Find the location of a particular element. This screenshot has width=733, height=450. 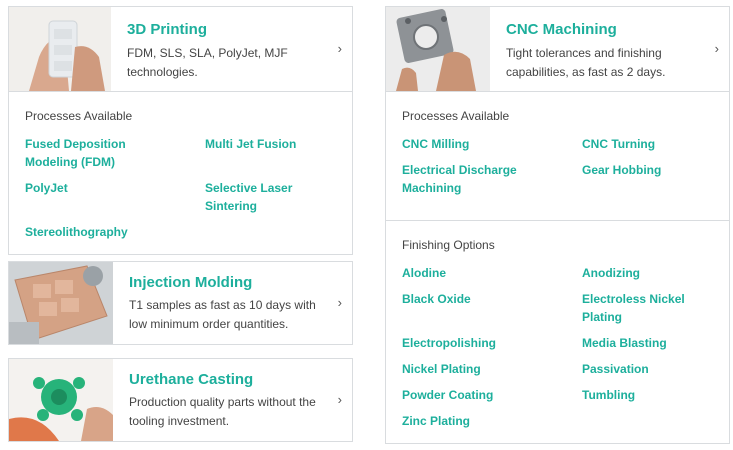

finish-link-anodizing: Anodizing is located at coordinates (657, 273).